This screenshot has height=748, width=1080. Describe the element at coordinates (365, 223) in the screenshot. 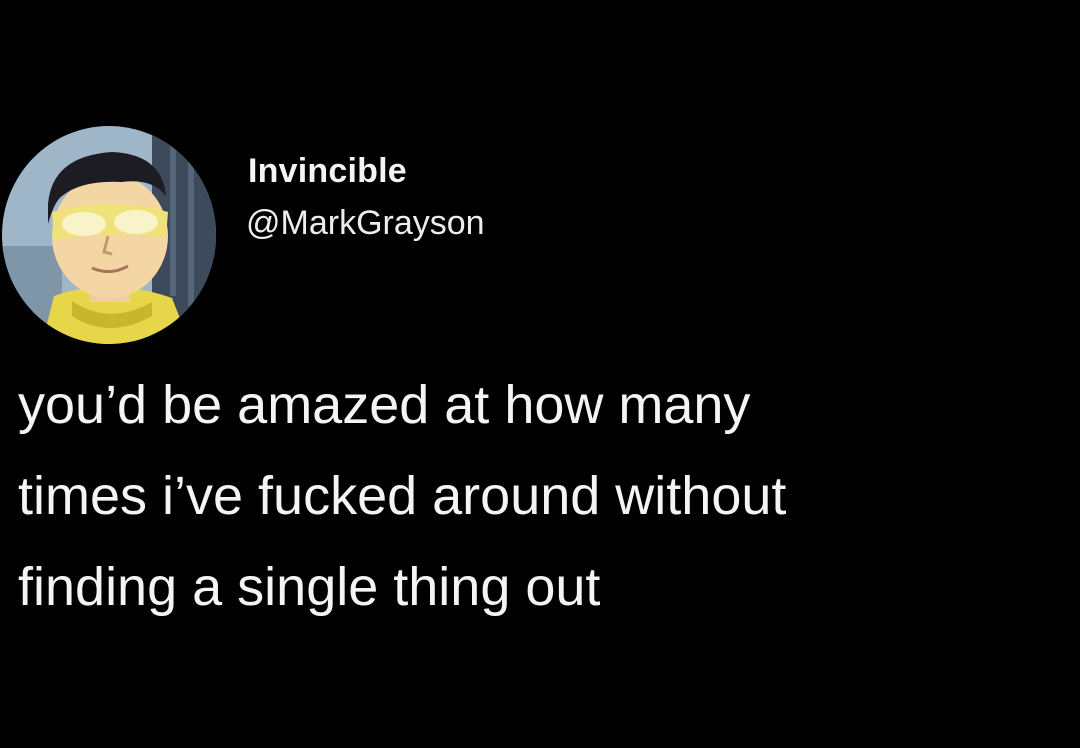

I see `author-handle: @MarkGrayson` at that location.